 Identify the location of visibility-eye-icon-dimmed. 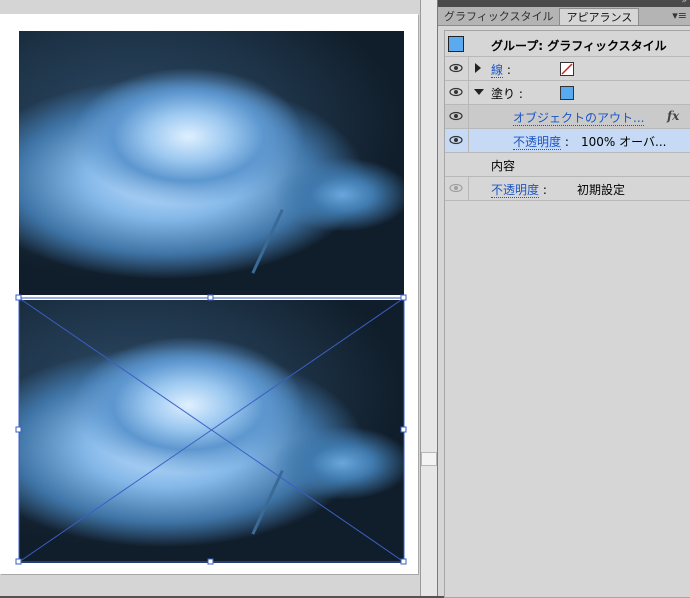
(456, 188).